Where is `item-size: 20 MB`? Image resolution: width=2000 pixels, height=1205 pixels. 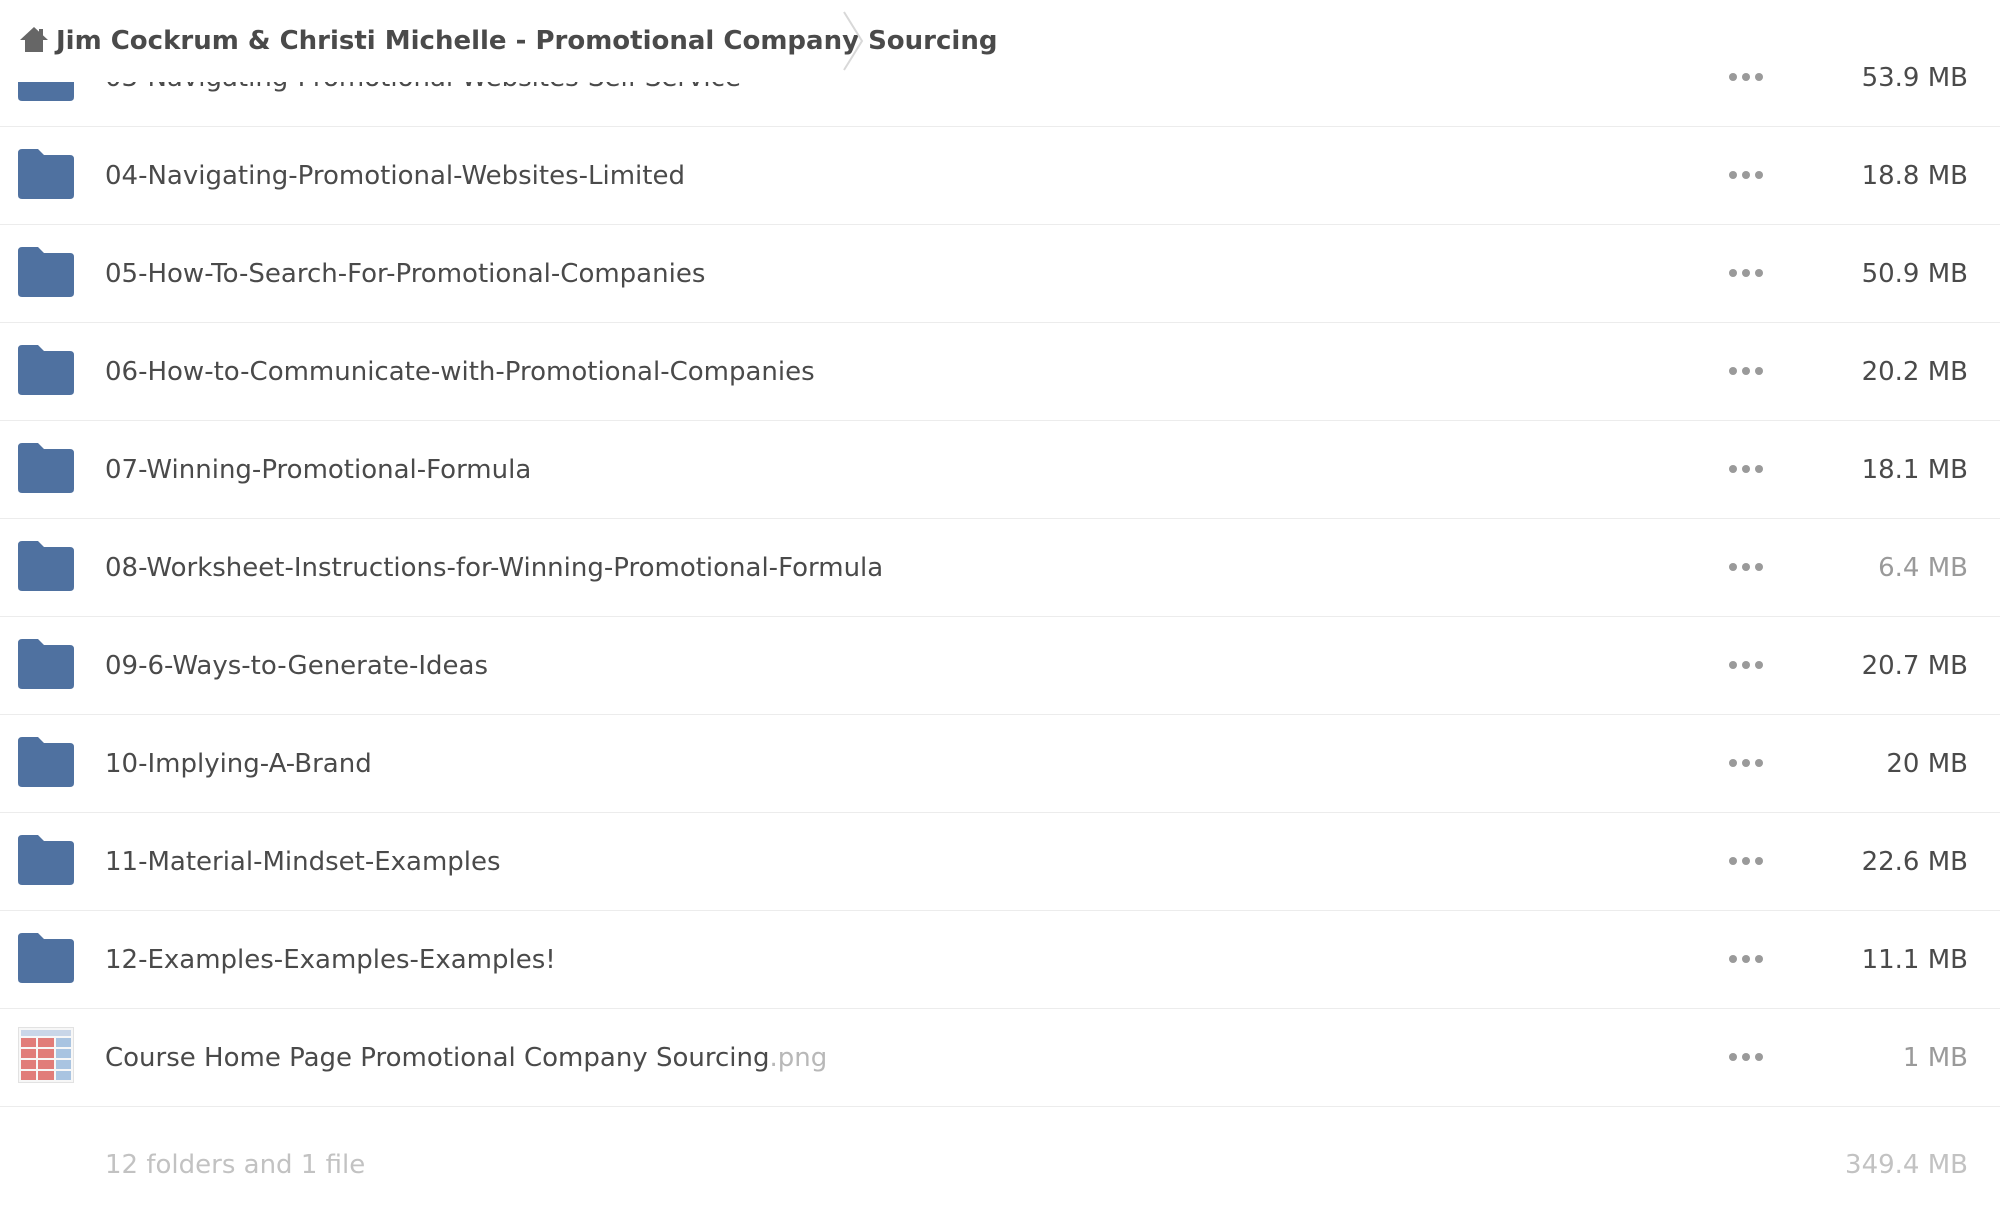
item-size: 20 MB is located at coordinates (1927, 764).